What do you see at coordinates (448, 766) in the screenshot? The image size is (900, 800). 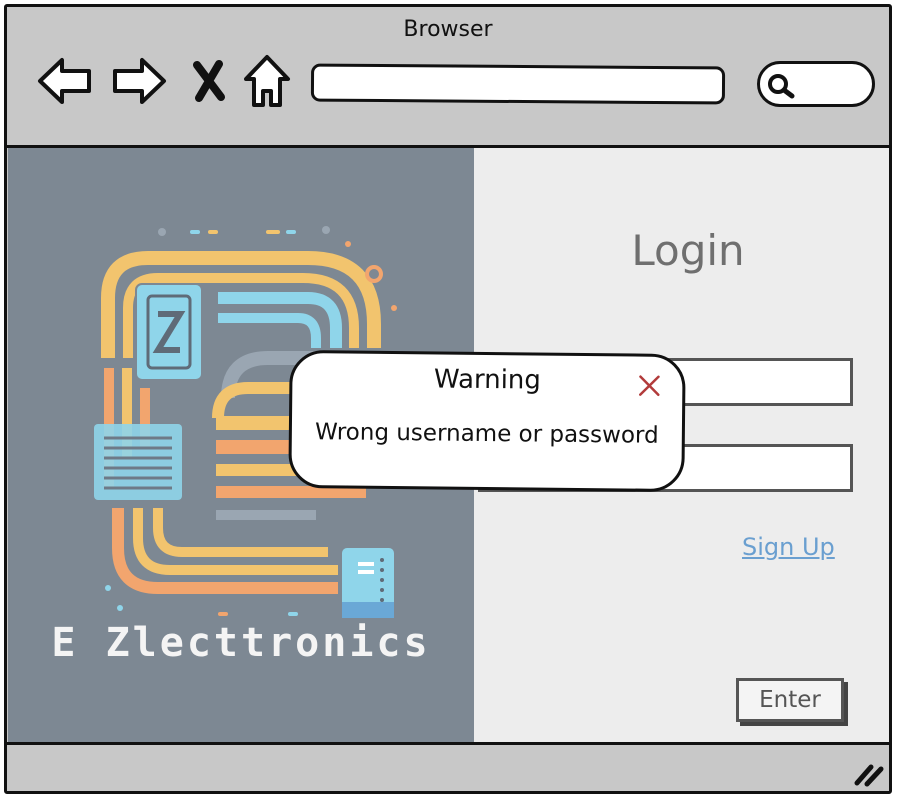 I see `status-bar` at bounding box center [448, 766].